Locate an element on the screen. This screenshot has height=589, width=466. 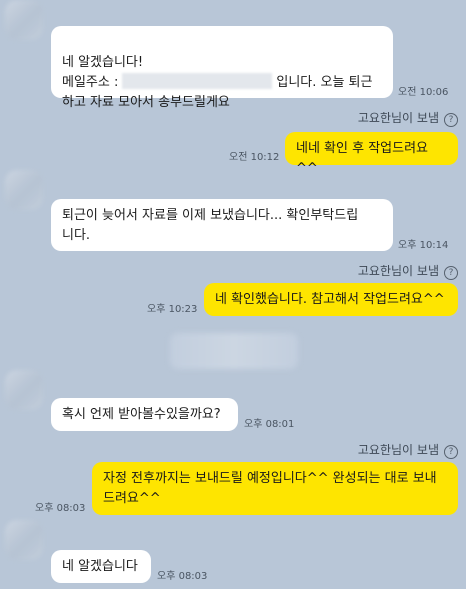
message-time: 오후 08:01 is located at coordinates (269, 424).